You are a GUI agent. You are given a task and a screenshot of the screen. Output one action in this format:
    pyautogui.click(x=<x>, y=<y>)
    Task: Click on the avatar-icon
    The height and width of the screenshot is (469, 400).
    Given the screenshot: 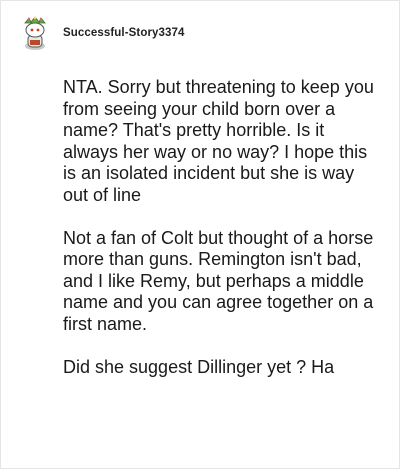 What is the action you would take?
    pyautogui.click(x=35, y=33)
    